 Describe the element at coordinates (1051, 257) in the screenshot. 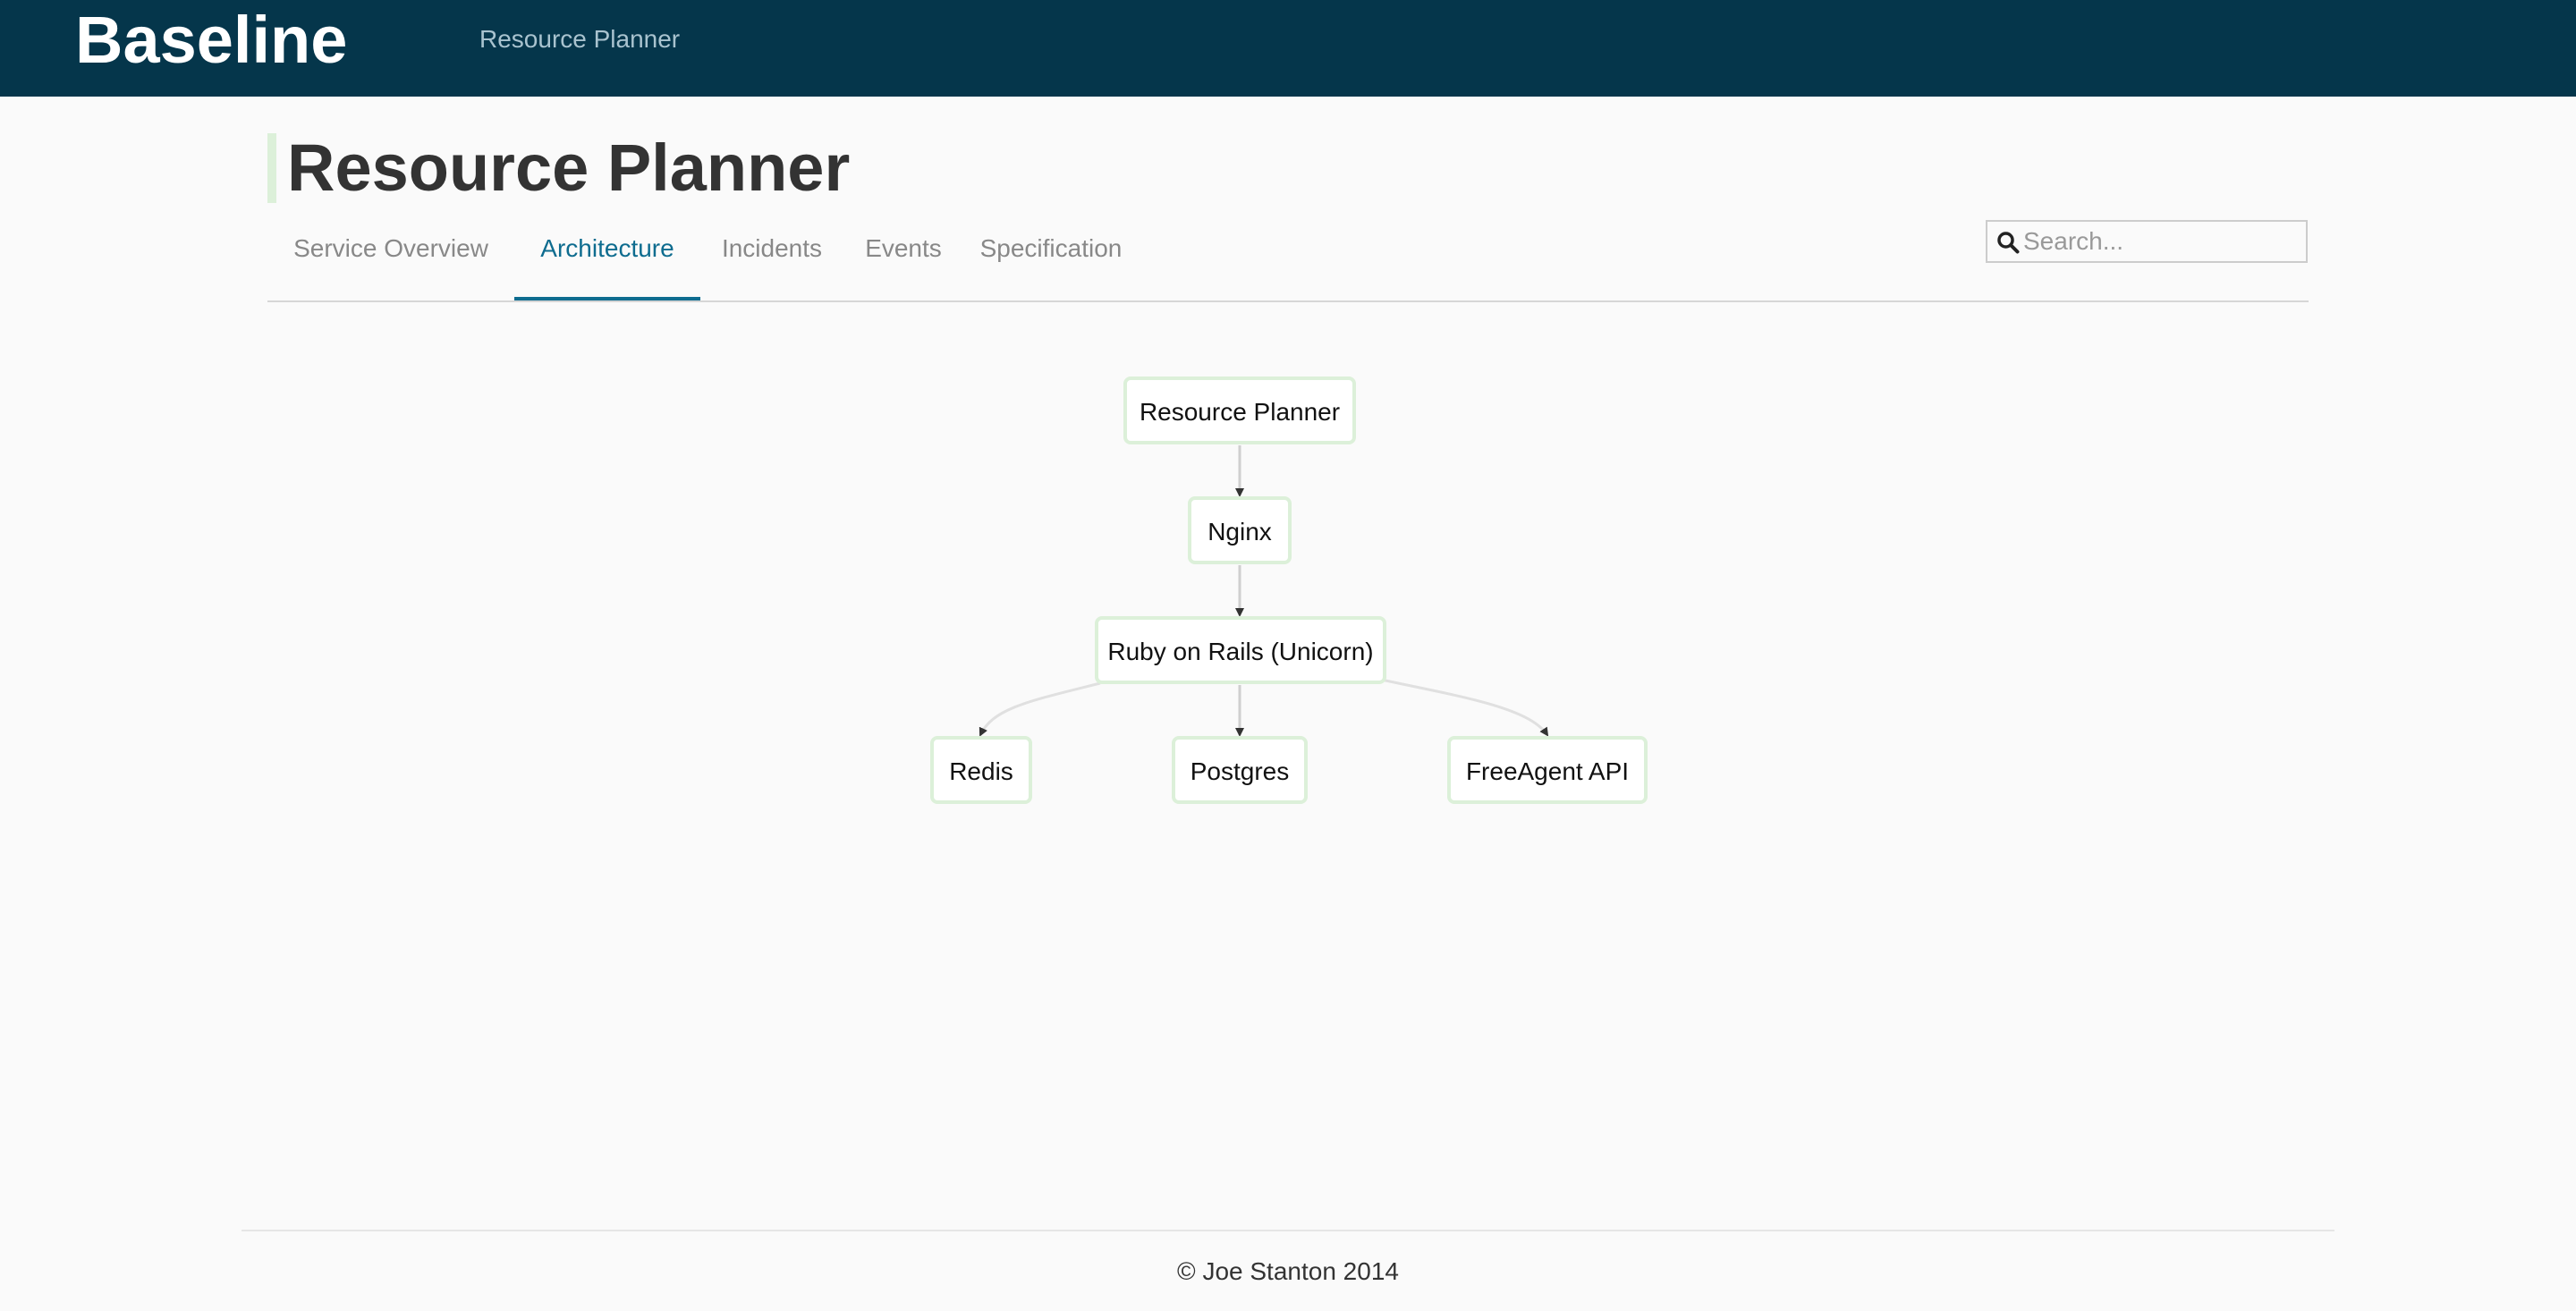

I see `tab-specification: Specification` at that location.